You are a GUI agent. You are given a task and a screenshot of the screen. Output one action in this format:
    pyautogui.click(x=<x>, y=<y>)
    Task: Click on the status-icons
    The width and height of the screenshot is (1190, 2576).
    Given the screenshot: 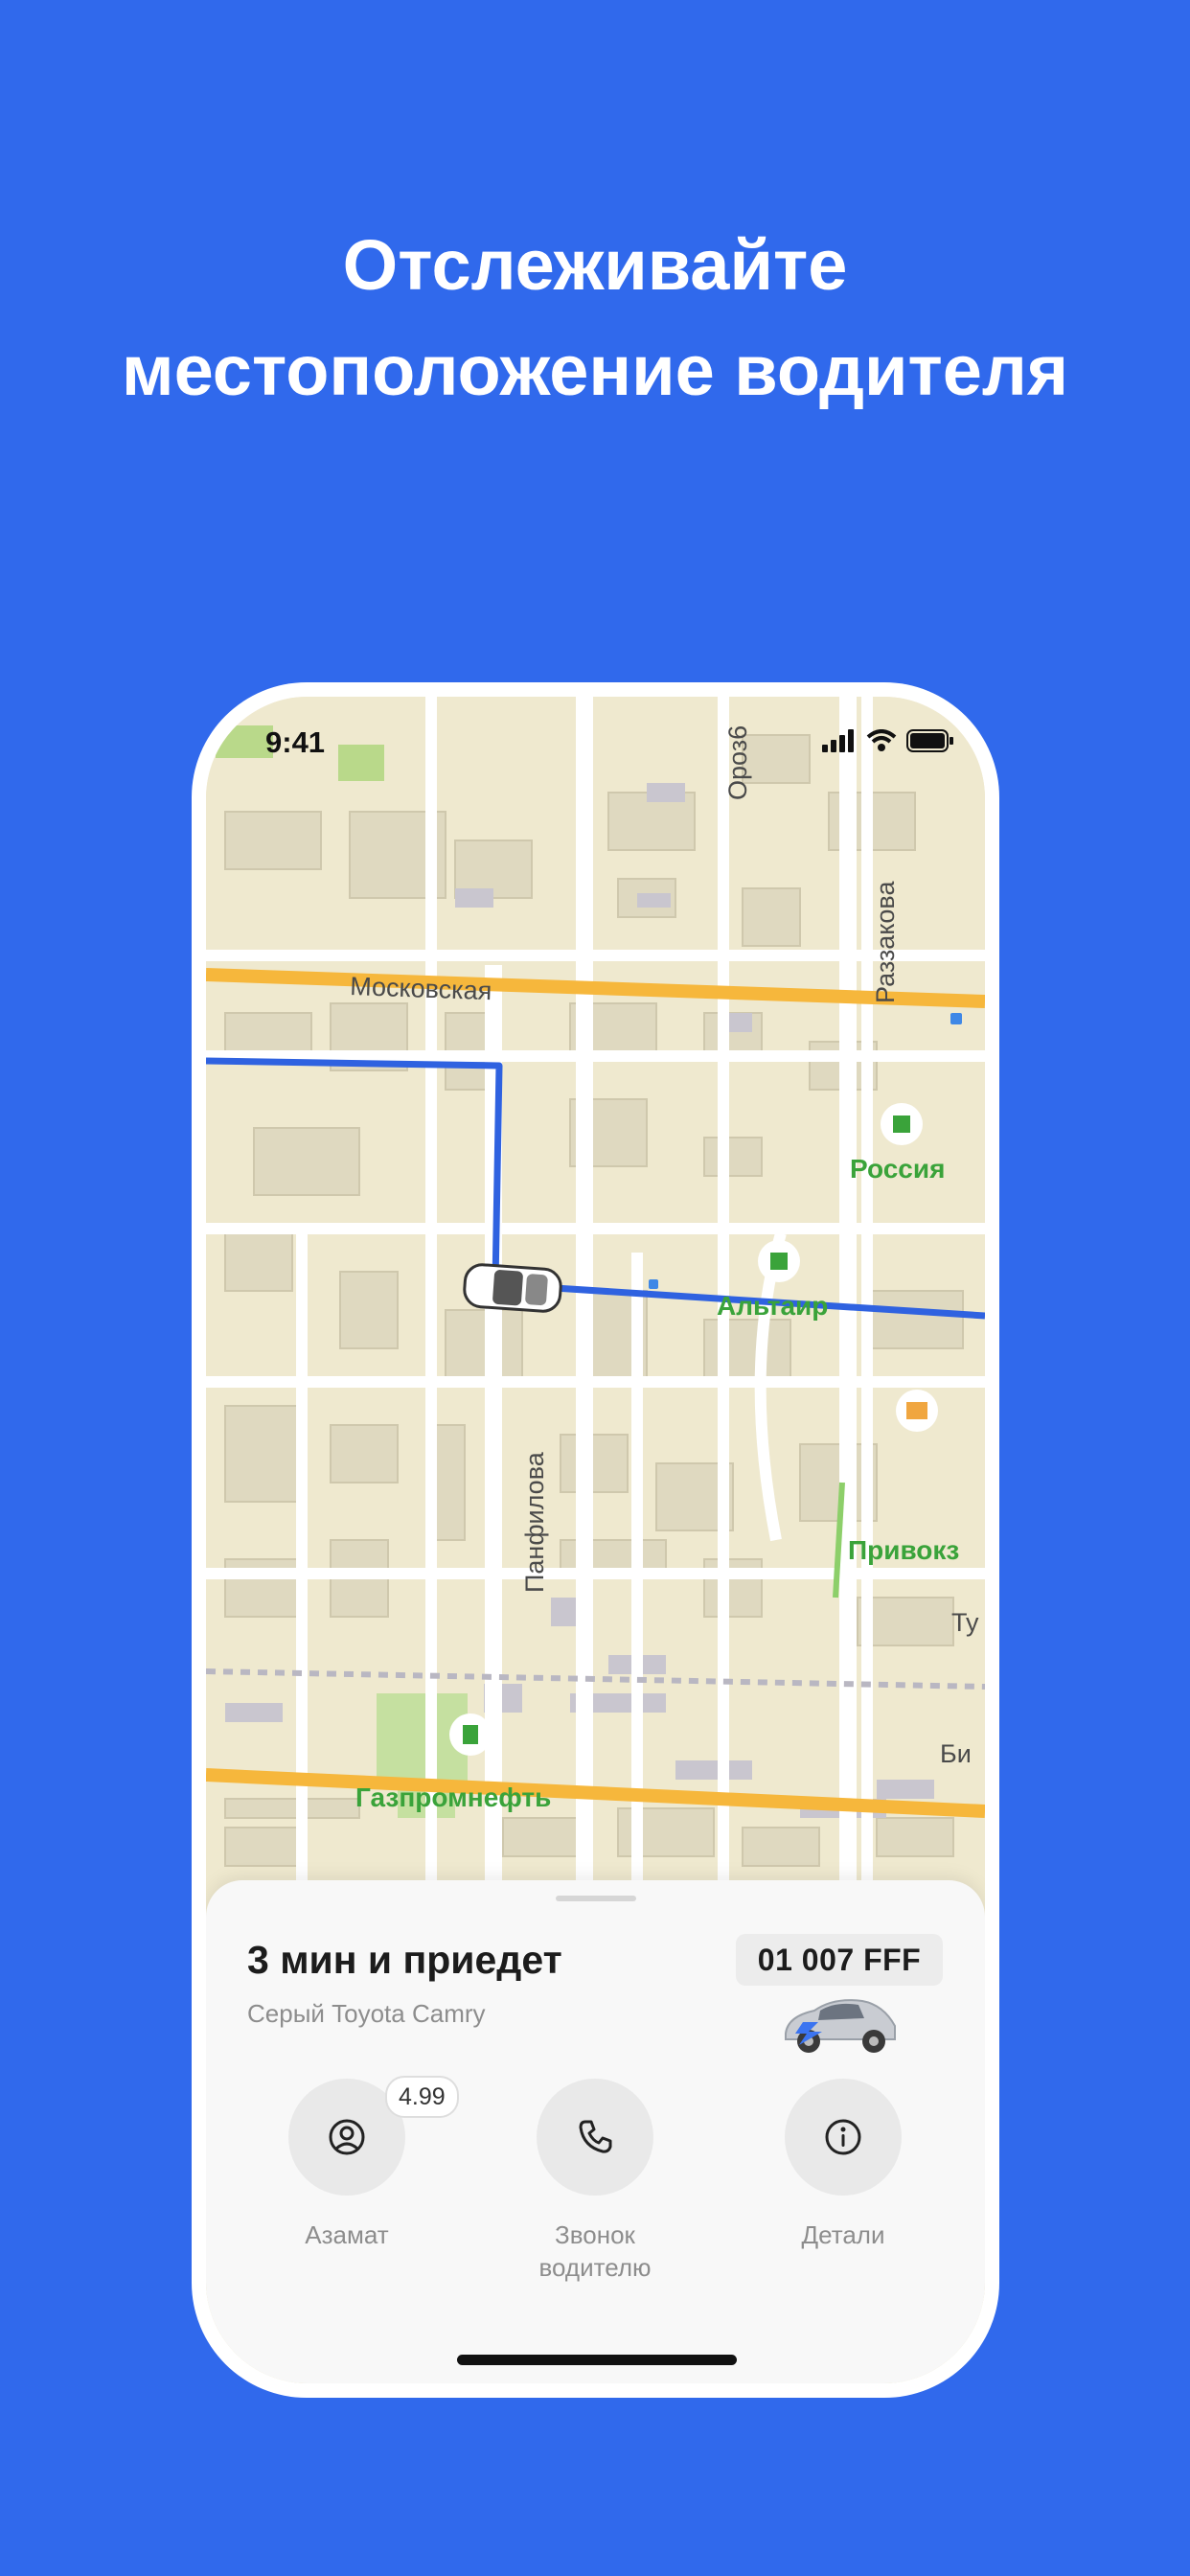 What is the action you would take?
    pyautogui.click(x=888, y=743)
    